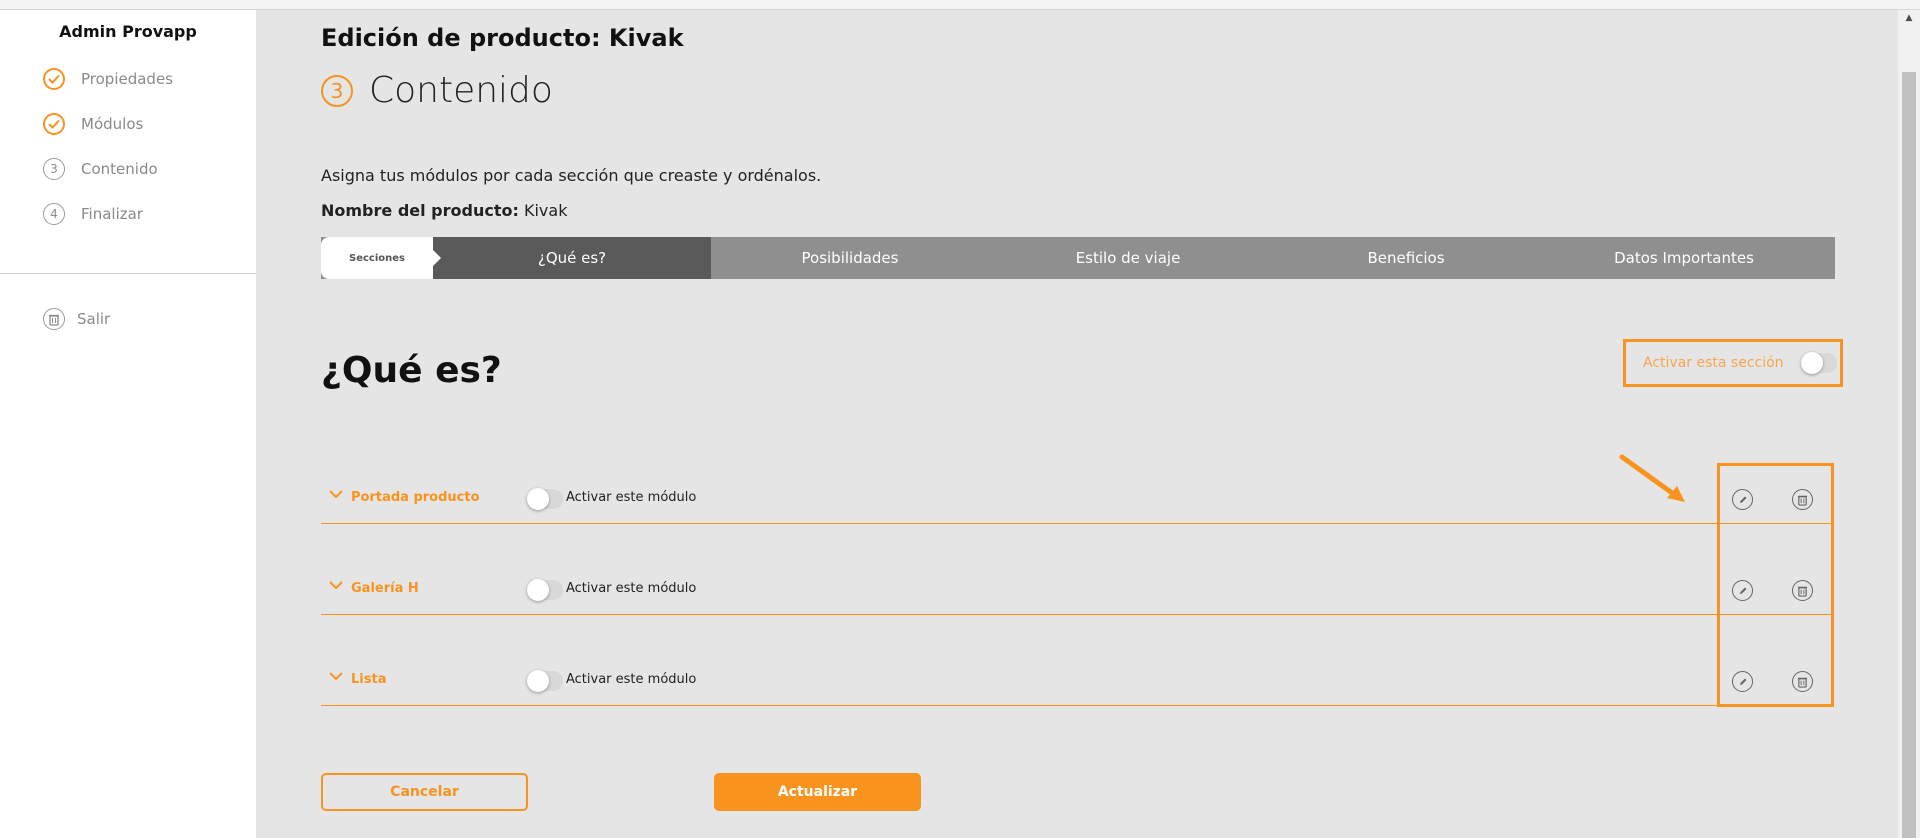 This screenshot has width=1920, height=838. I want to click on sidebar-step-propiedades: Propiedades, so click(108, 79).